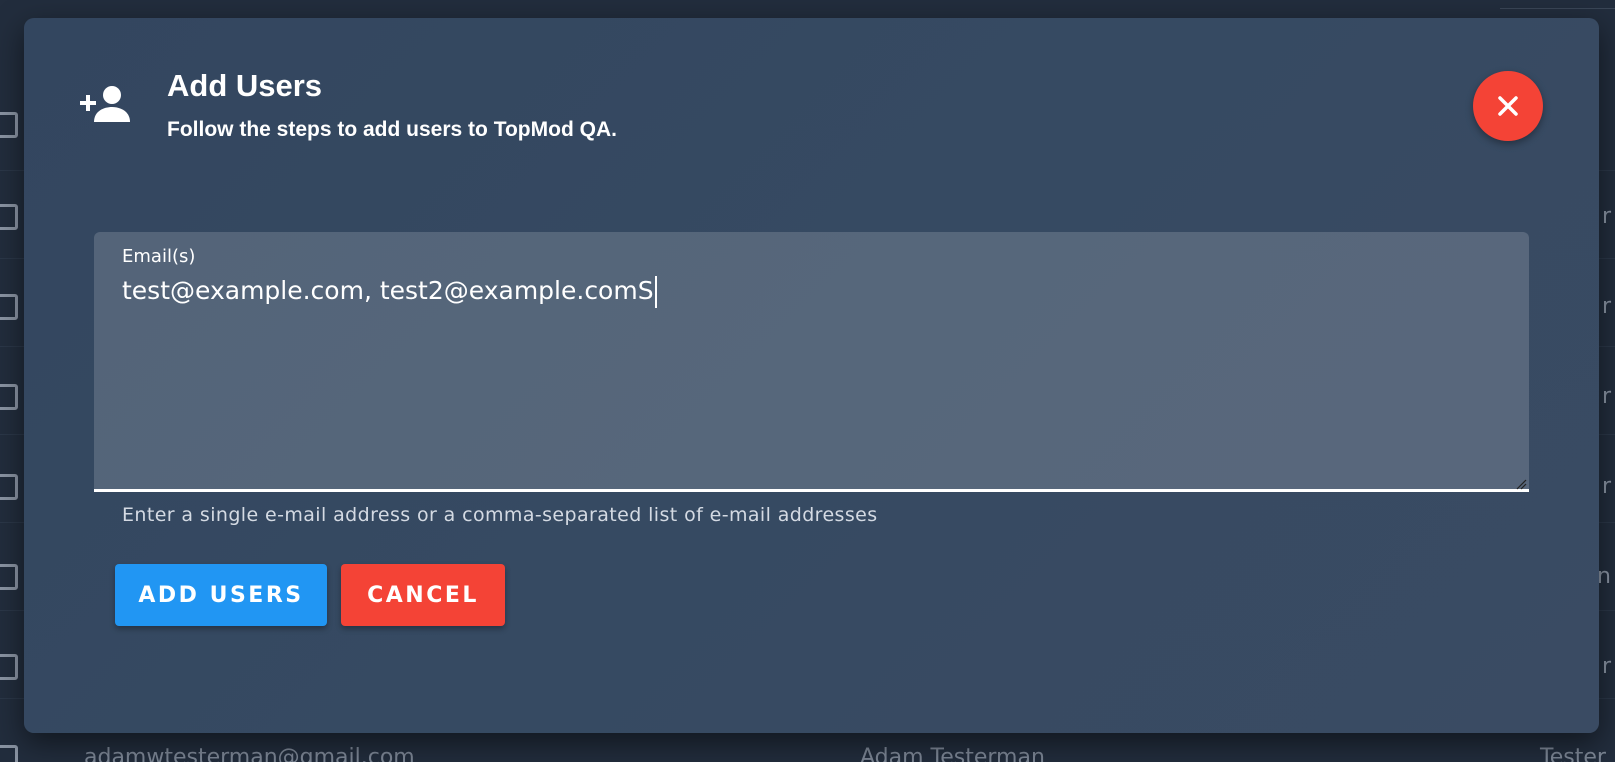 The width and height of the screenshot is (1615, 762). I want to click on resize-handle-icon, so click(1521, 482).